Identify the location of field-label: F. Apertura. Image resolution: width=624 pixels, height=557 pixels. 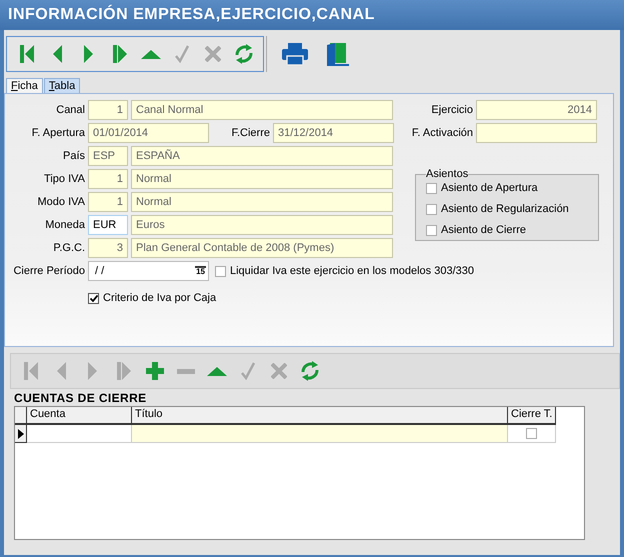
(57, 133).